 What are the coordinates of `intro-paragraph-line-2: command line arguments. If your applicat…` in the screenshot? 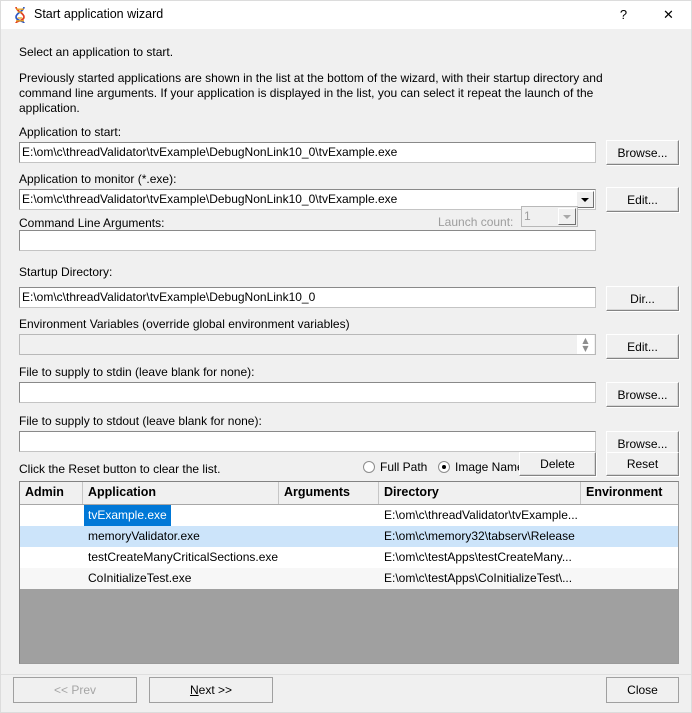 It's located at (306, 93).